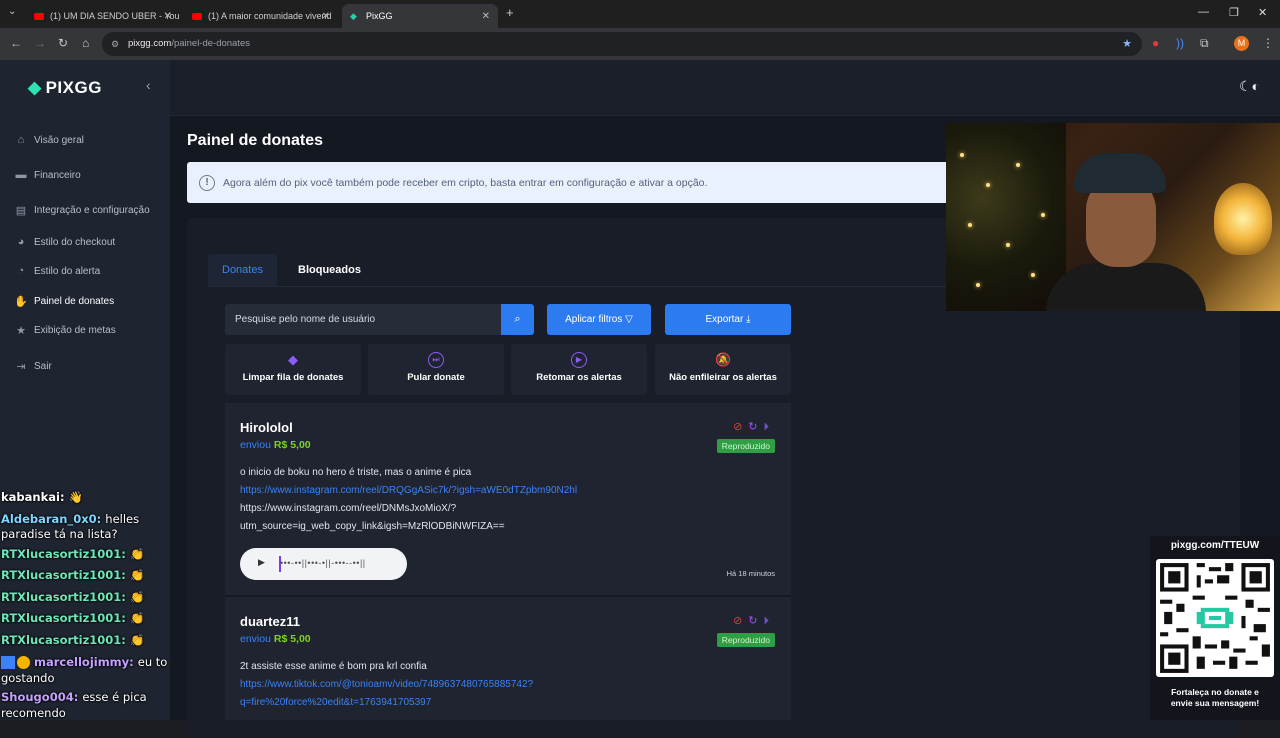  I want to click on sidebar-item-financeiro: ▬ Financeiro, so click(47, 175).